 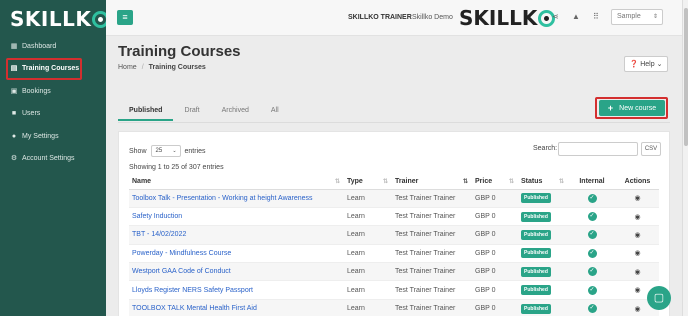 What do you see at coordinates (14, 158) in the screenshot?
I see `gear-icon: ⚙` at bounding box center [14, 158].